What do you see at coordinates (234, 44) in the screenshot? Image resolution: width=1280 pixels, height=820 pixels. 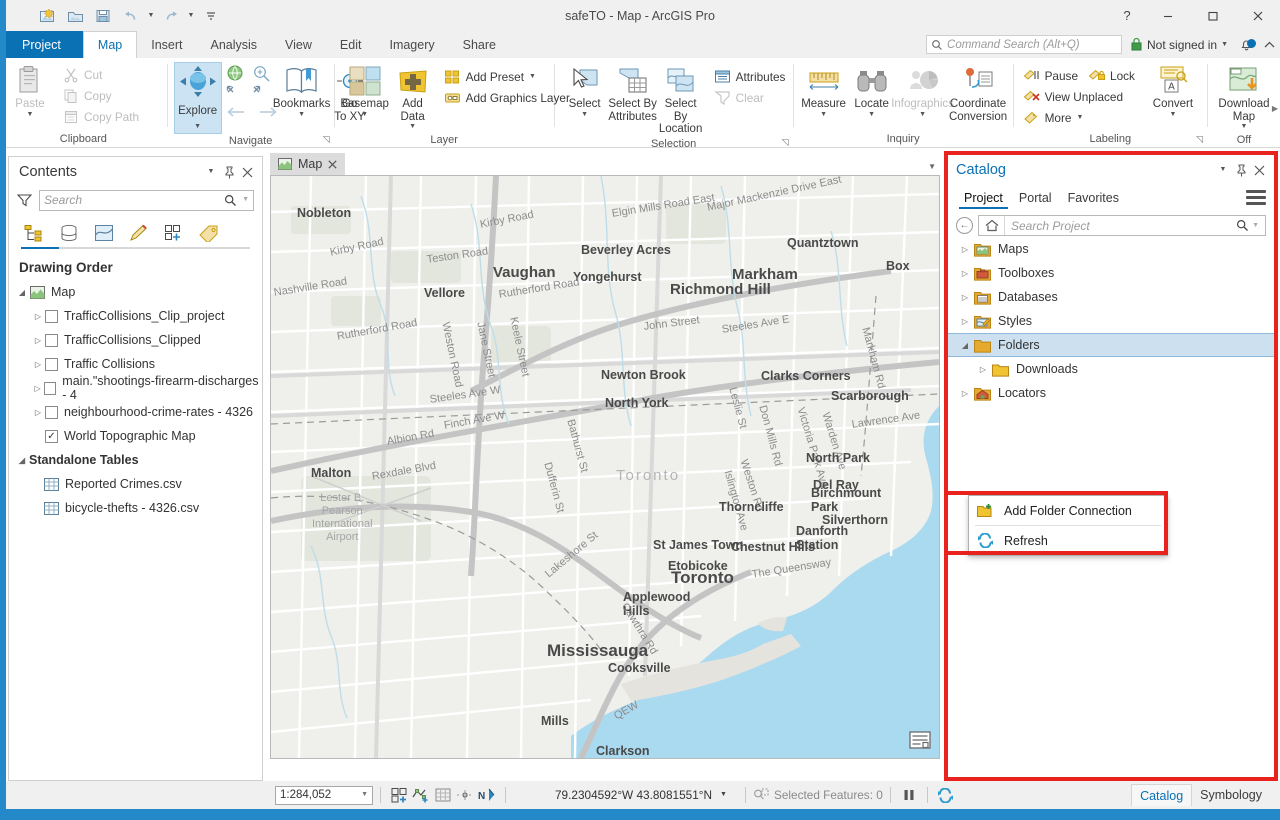 I see `tab-analysis: Analysis` at bounding box center [234, 44].